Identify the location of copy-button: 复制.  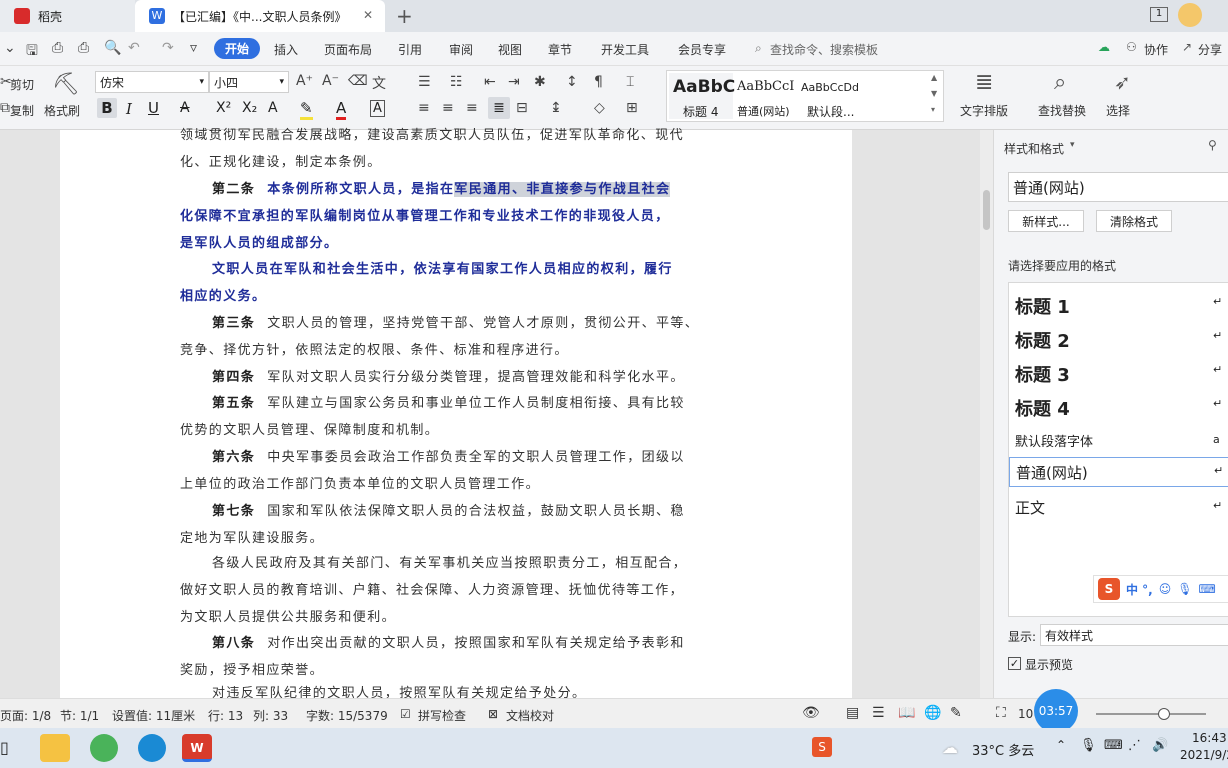
(22, 110).